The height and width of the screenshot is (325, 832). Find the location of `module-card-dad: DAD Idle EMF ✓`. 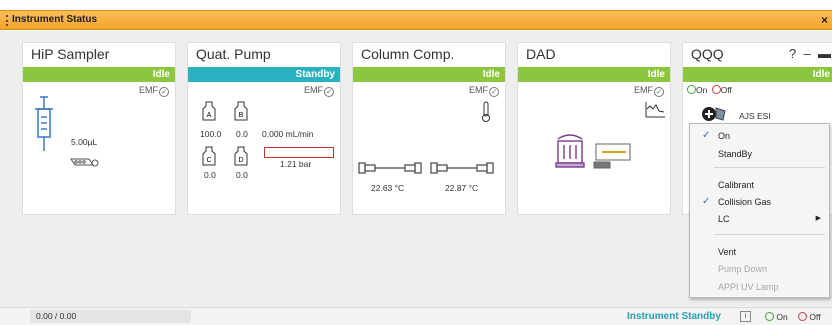

module-card-dad: DAD Idle EMF ✓ is located at coordinates (594, 128).